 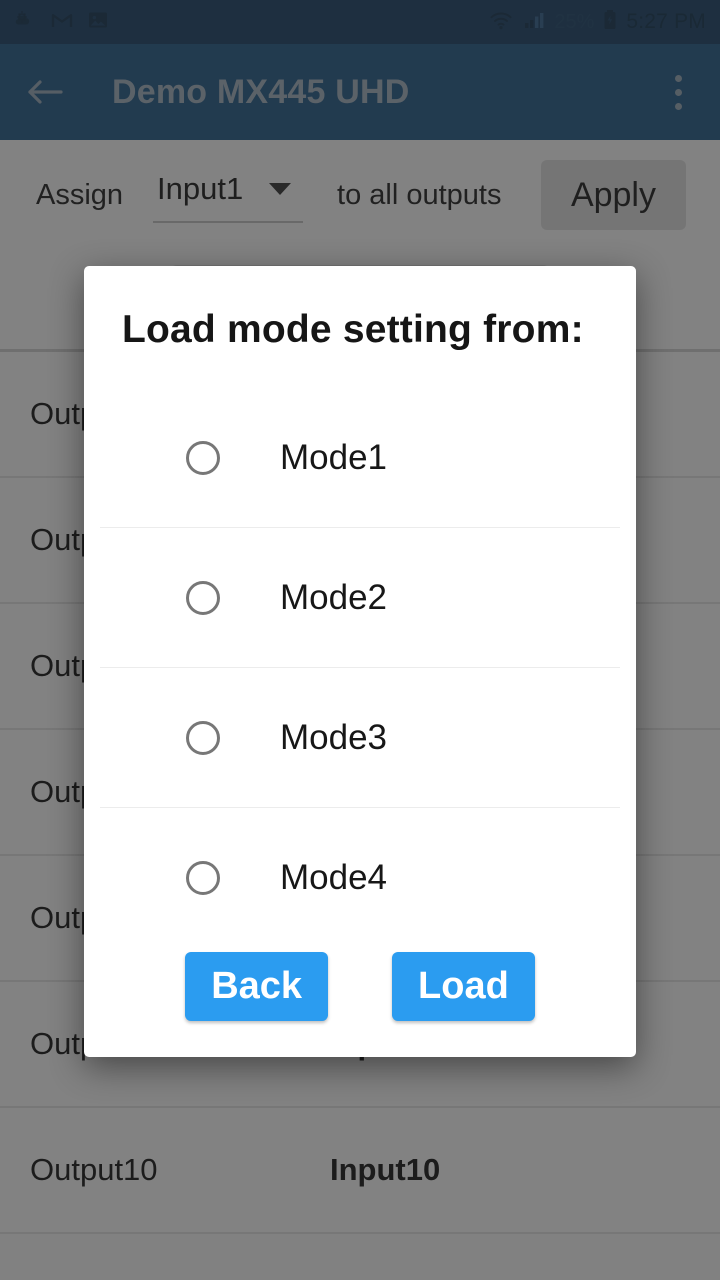 What do you see at coordinates (360, 1004) in the screenshot?
I see `dialog-actions: Back Load` at bounding box center [360, 1004].